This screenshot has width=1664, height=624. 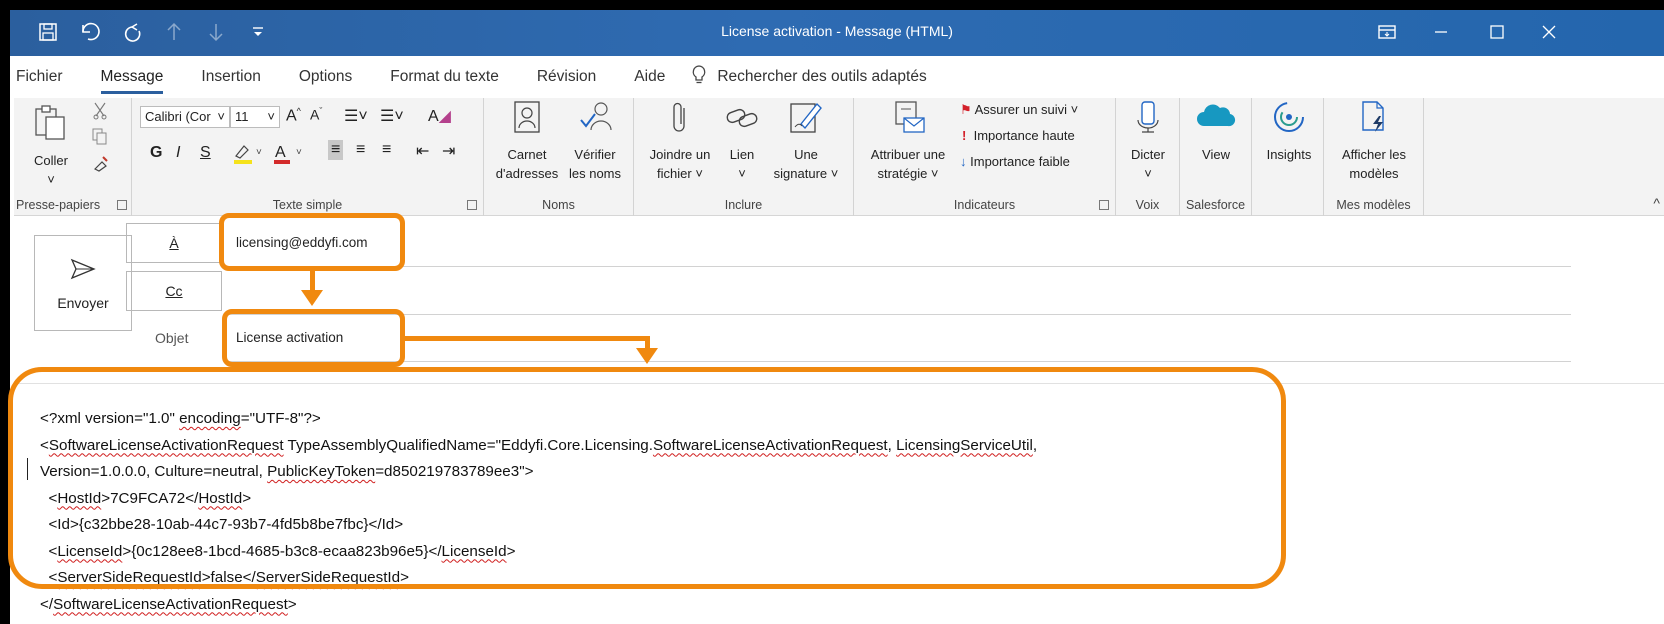 I want to click on arrow-to-subject-head, so click(x=312, y=298).